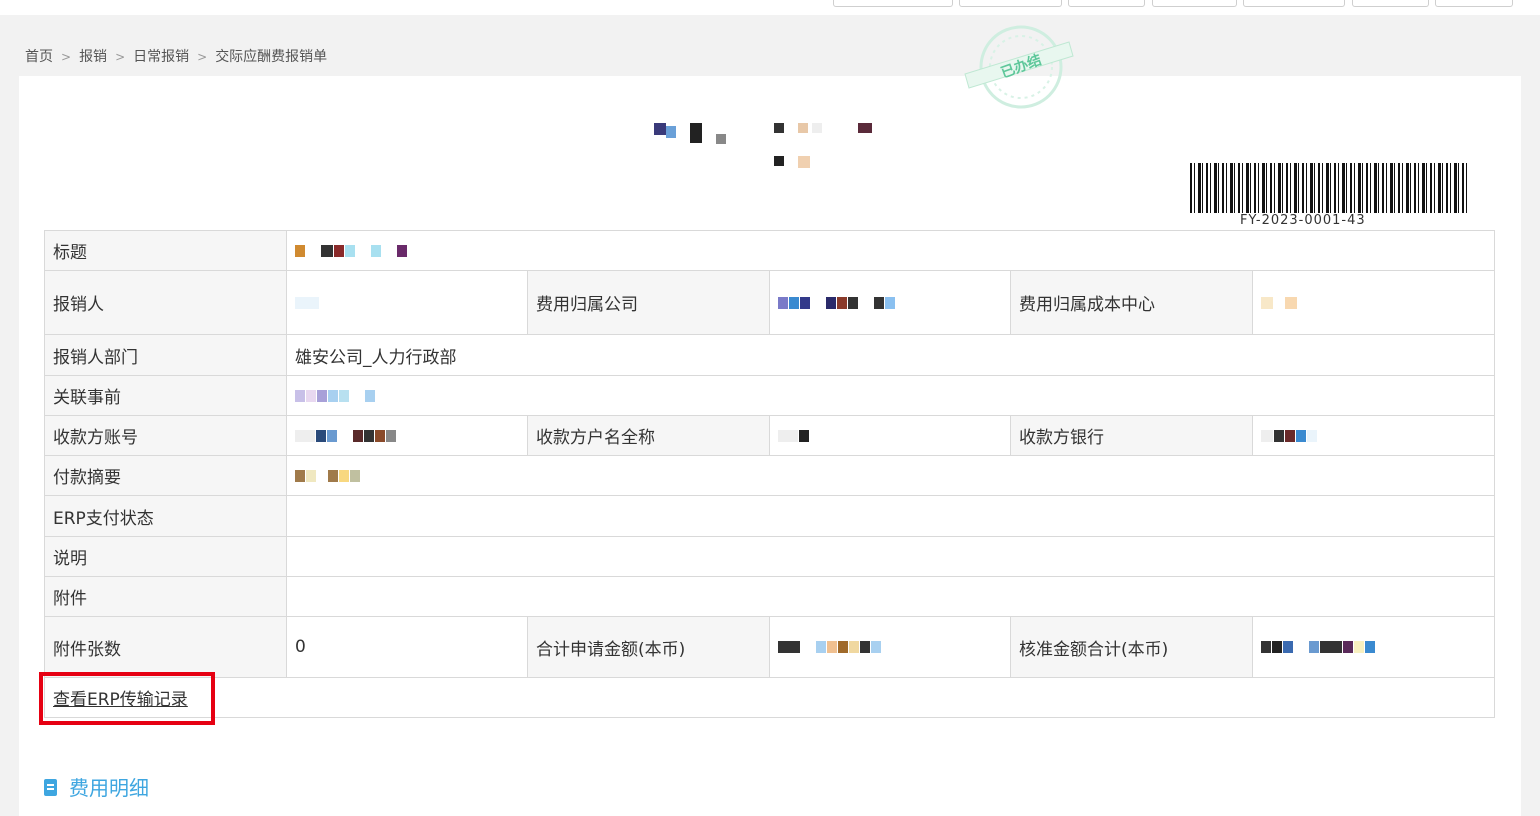 This screenshot has height=816, width=1540. I want to click on summary-label: 付款摘要, so click(165, 475).